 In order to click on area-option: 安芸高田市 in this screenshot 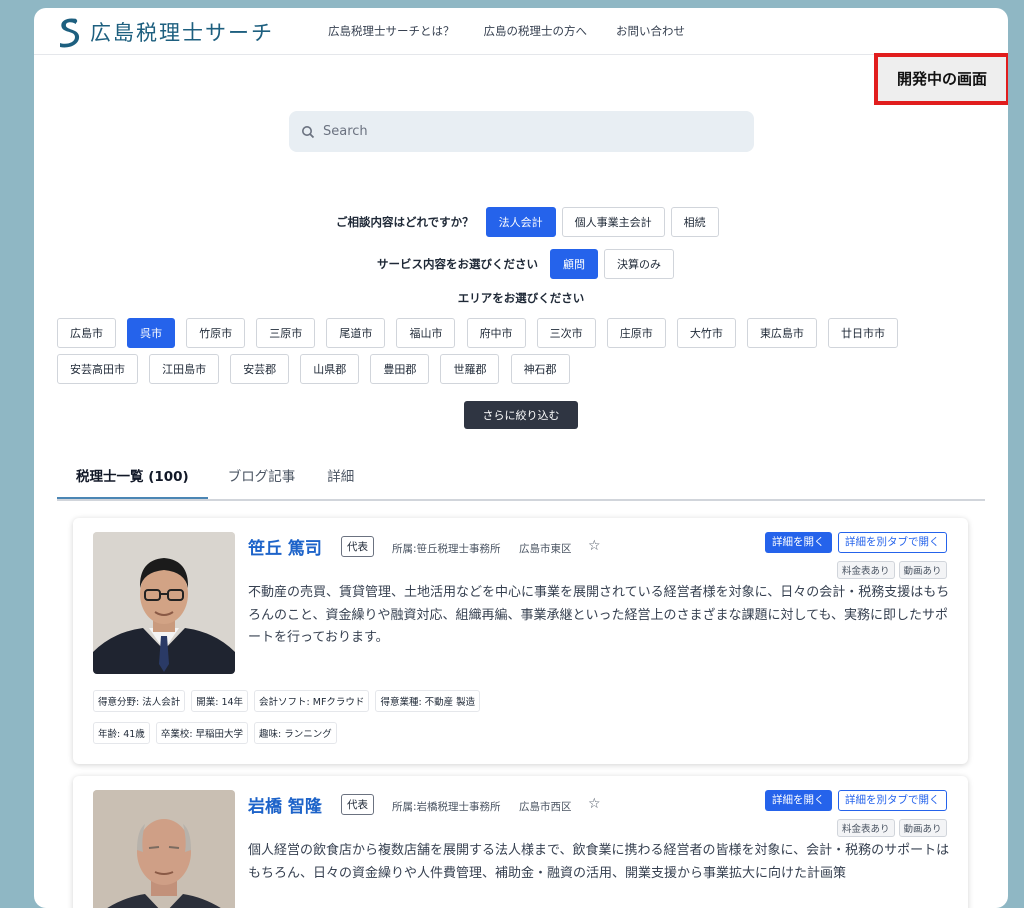, I will do `click(97, 369)`.